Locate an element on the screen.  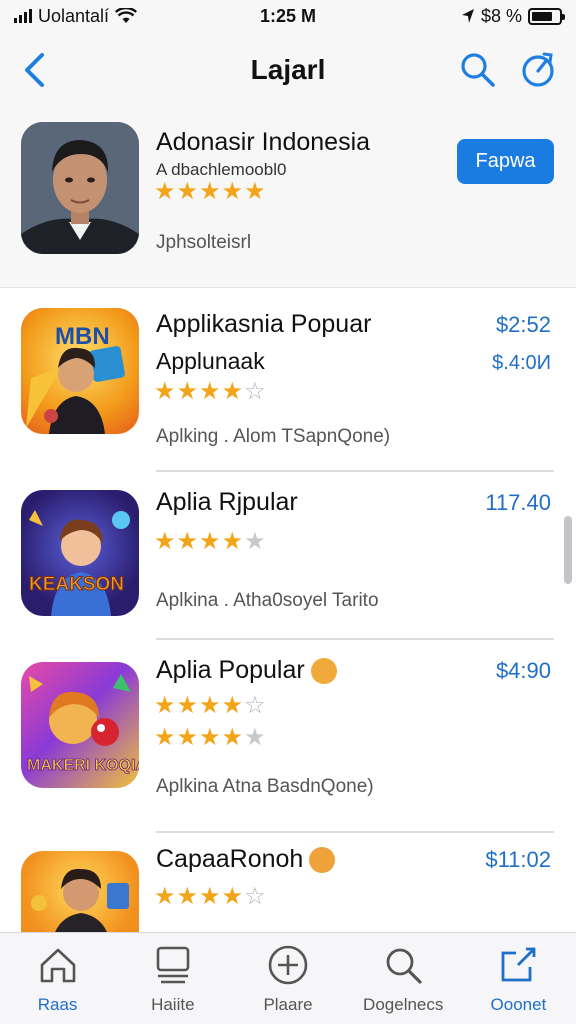
app-price: $4:90 is located at coordinates (523, 671).